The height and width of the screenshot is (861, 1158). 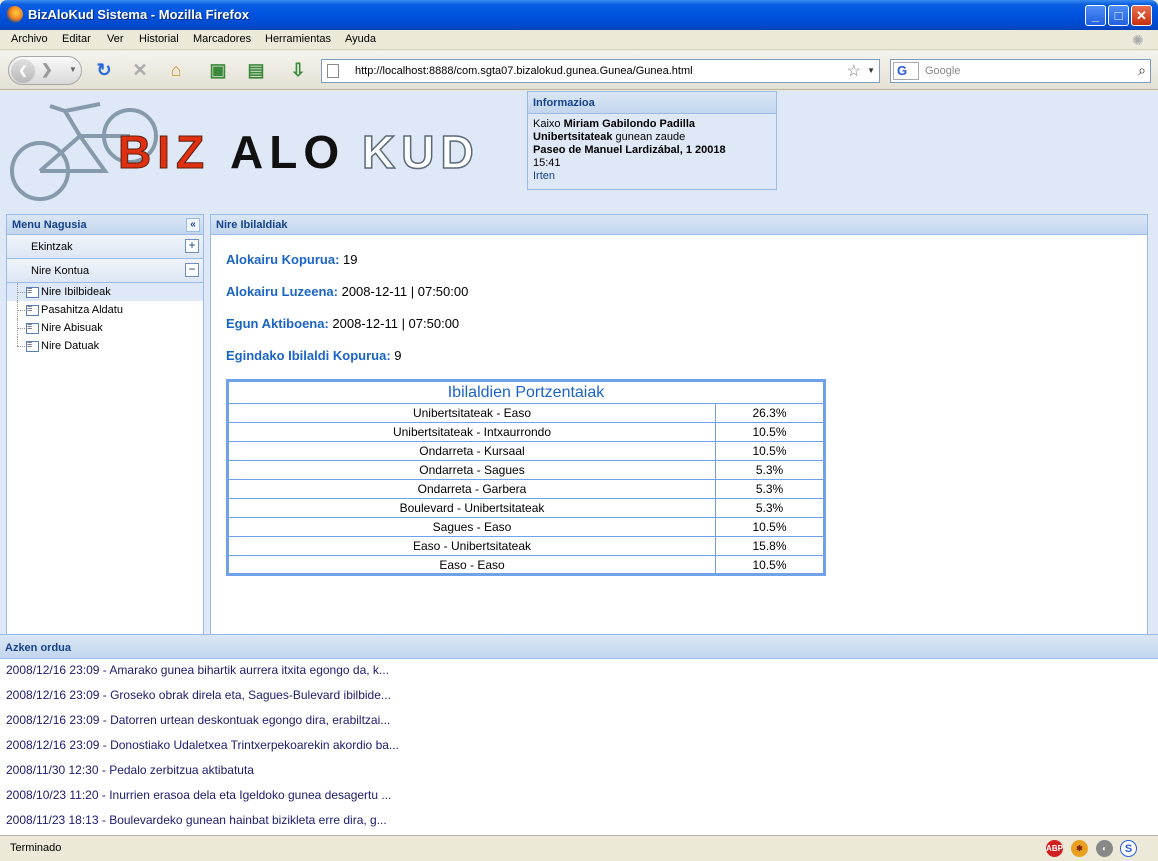 What do you see at coordinates (579, 647) in the screenshot?
I see `news-panel-title: Azken ordua` at bounding box center [579, 647].